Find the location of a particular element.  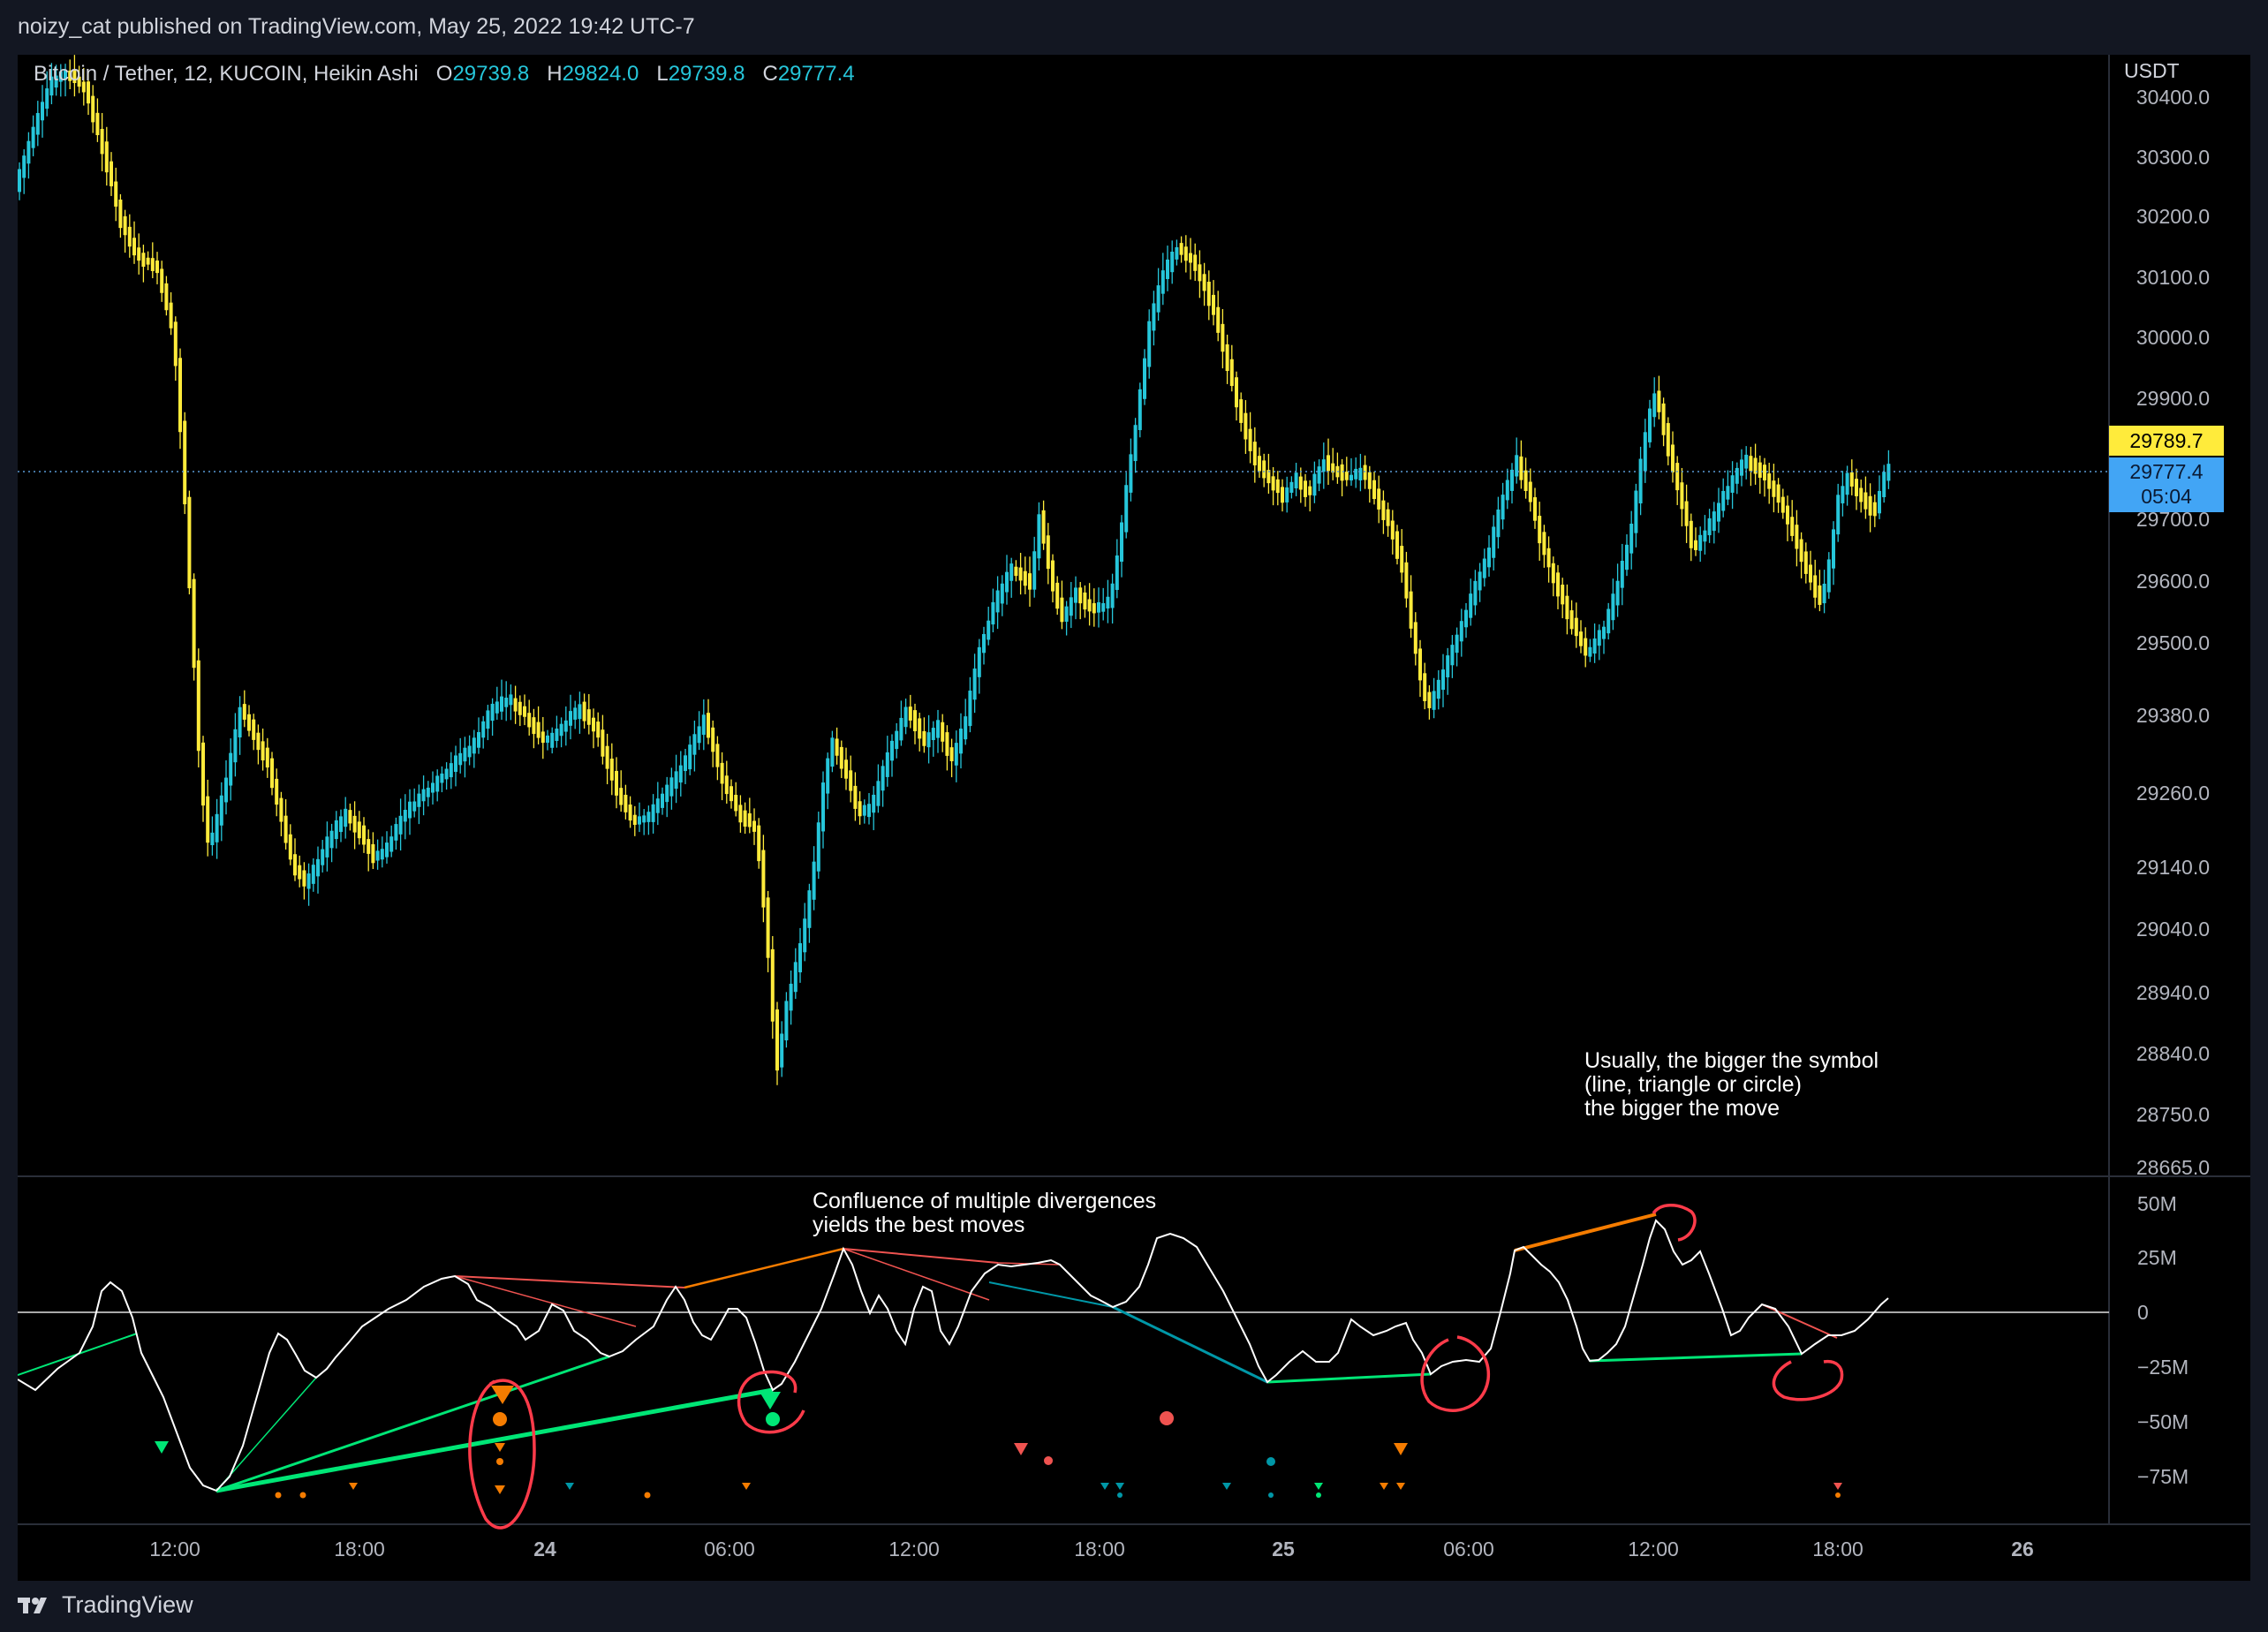

oscillator-line is located at coordinates (953, 1355).